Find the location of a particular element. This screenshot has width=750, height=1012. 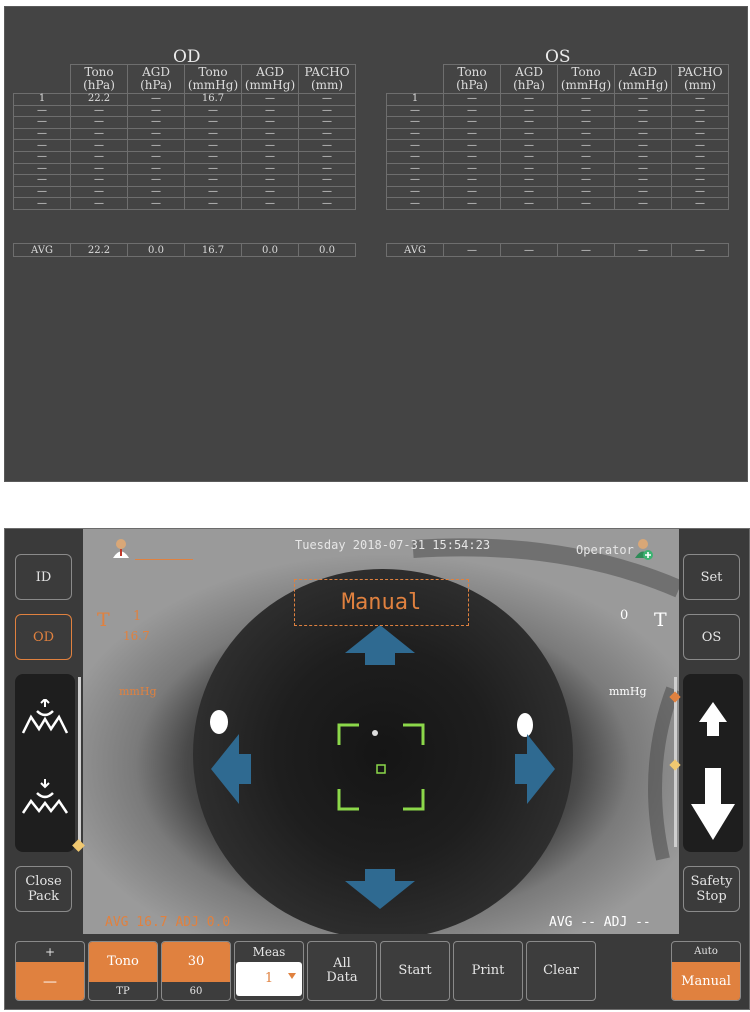

column-header: AGD (mmHg) is located at coordinates (643, 79).